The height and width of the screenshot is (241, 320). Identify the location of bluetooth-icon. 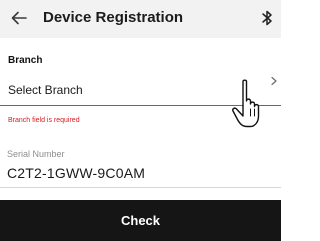
(267, 18).